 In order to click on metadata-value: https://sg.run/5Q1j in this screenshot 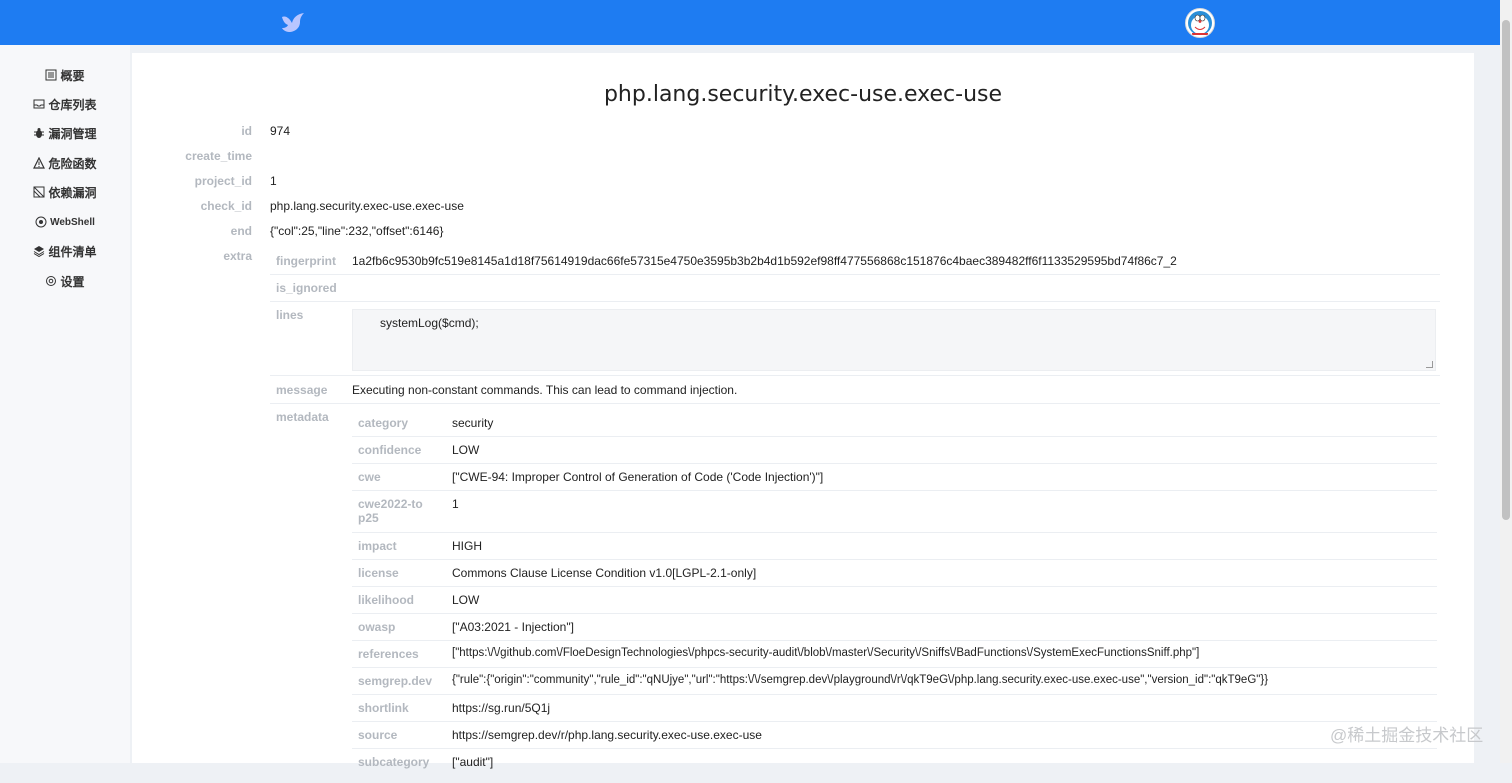, I will do `click(501, 708)`.